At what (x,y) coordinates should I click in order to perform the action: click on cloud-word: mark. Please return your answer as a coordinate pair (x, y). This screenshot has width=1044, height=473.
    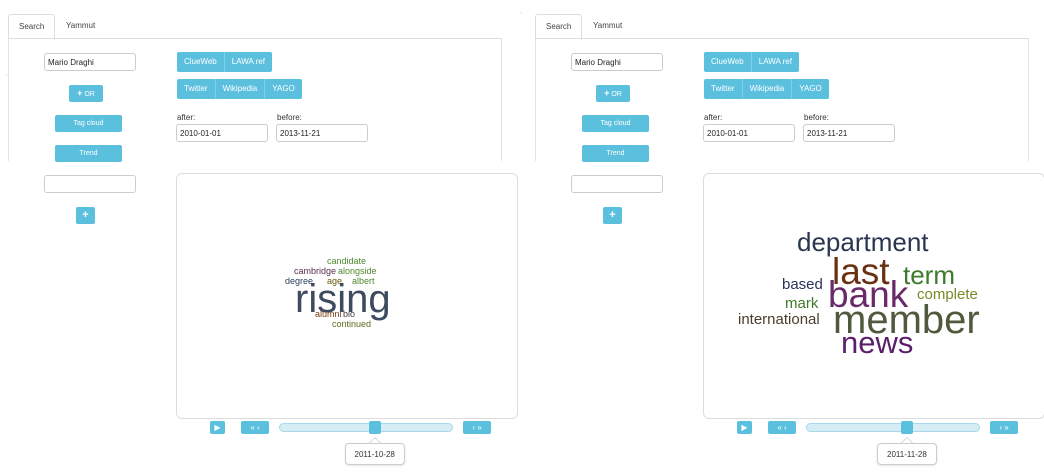
    Looking at the image, I should click on (801, 303).